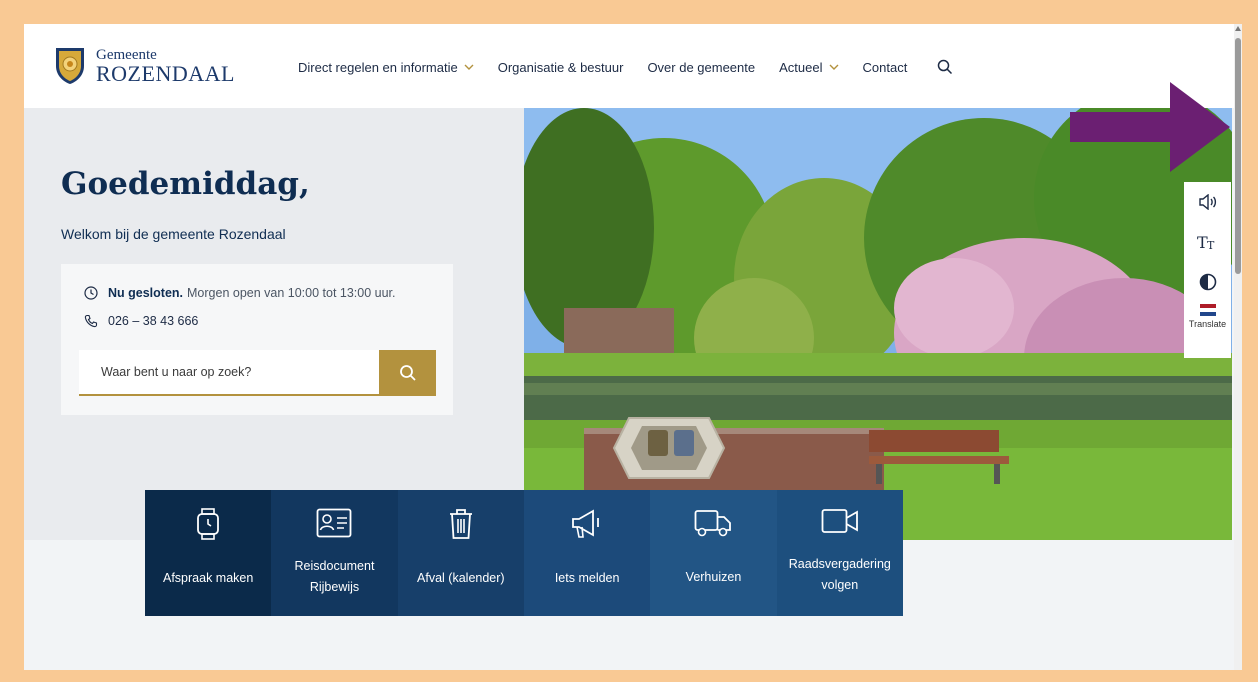  Describe the element at coordinates (208, 553) in the screenshot. I see `tile-afspraak-maken: Afspraak maken` at that location.